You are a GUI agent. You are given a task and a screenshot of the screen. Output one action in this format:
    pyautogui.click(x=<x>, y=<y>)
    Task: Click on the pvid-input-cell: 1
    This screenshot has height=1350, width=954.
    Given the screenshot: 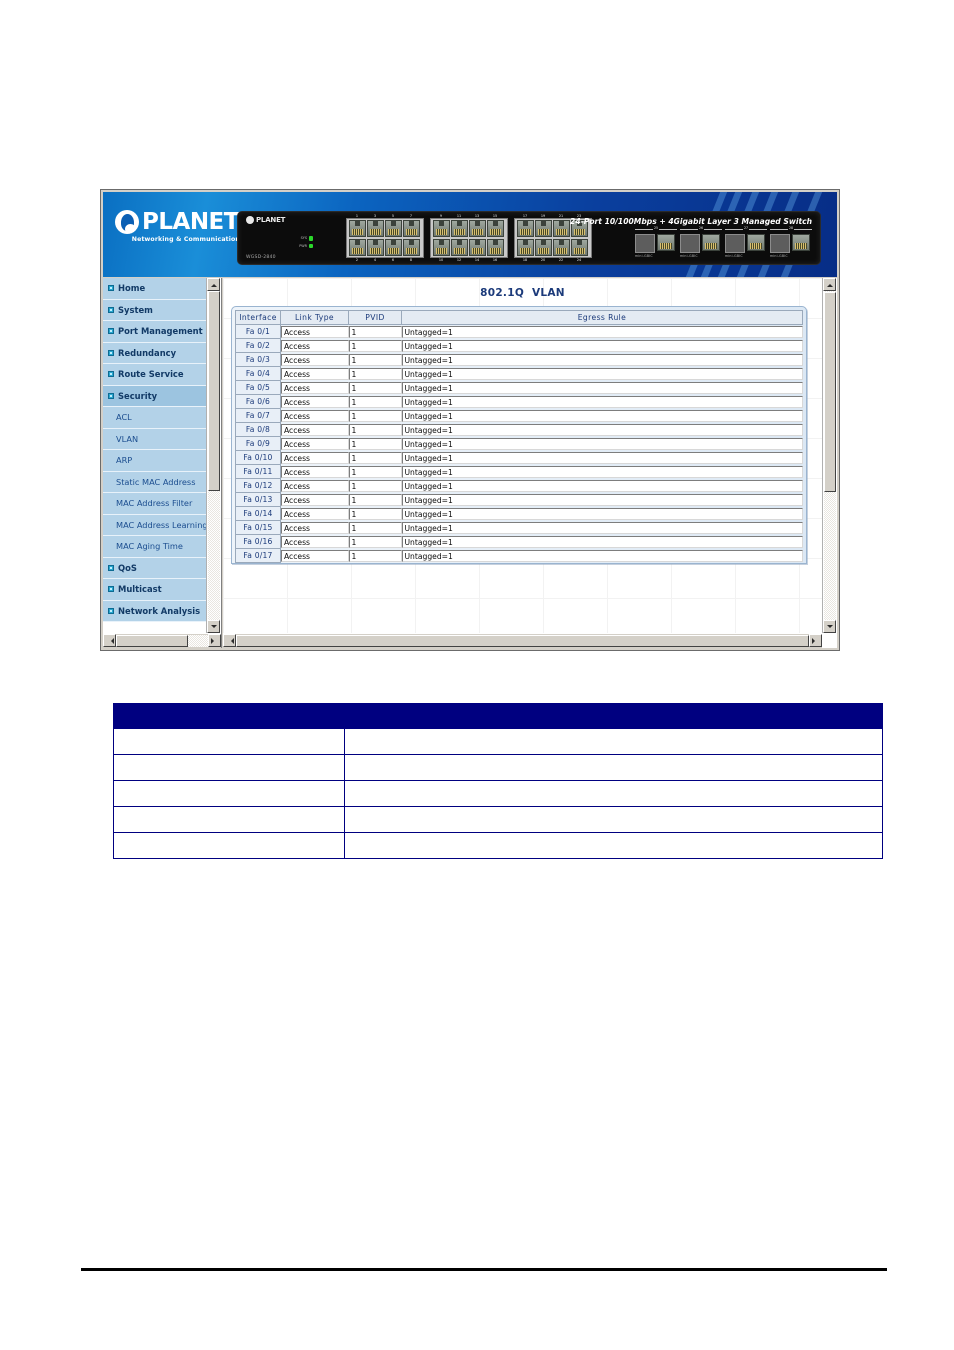 What is the action you would take?
    pyautogui.click(x=375, y=416)
    